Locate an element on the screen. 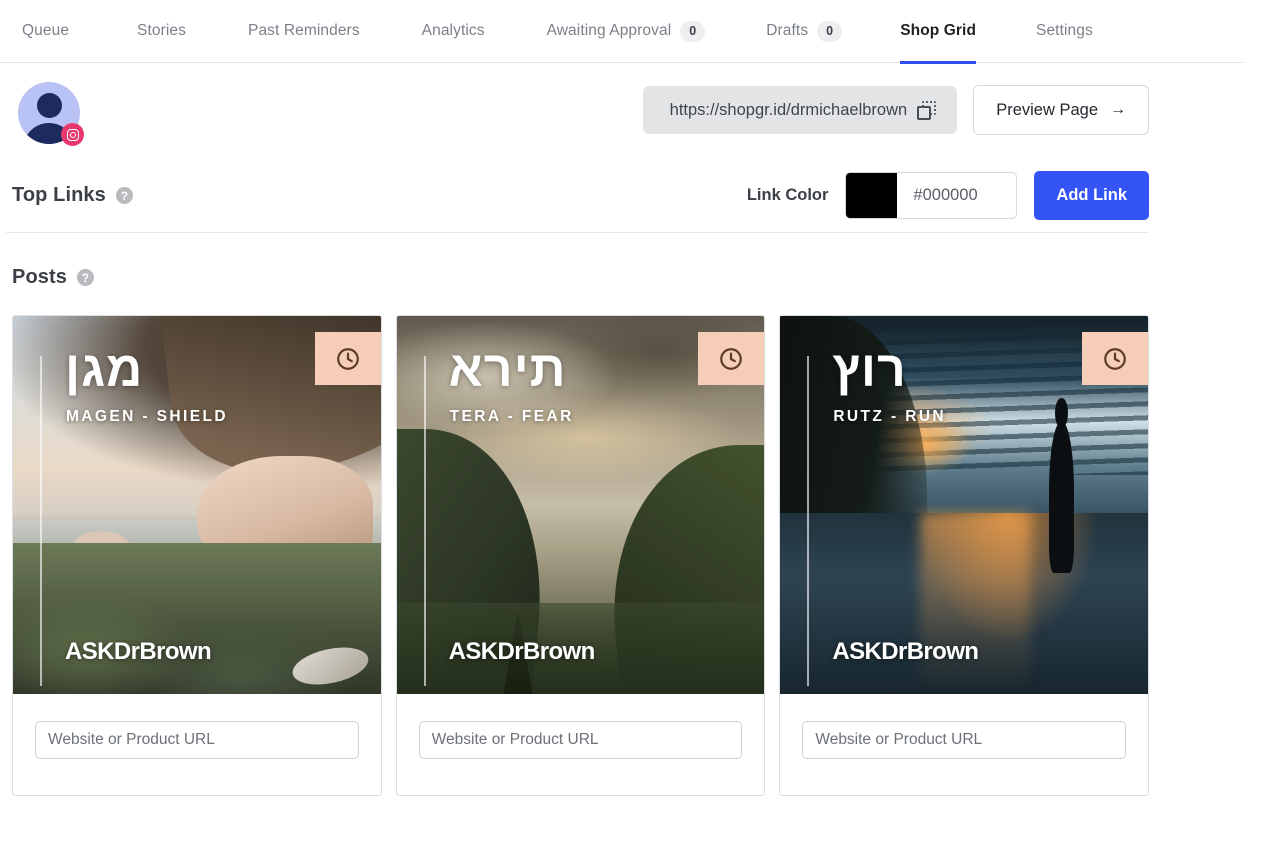 This screenshot has width=1268, height=860. post-image: תירא TERA - FEAR ASKDrBrown is located at coordinates (580, 505).